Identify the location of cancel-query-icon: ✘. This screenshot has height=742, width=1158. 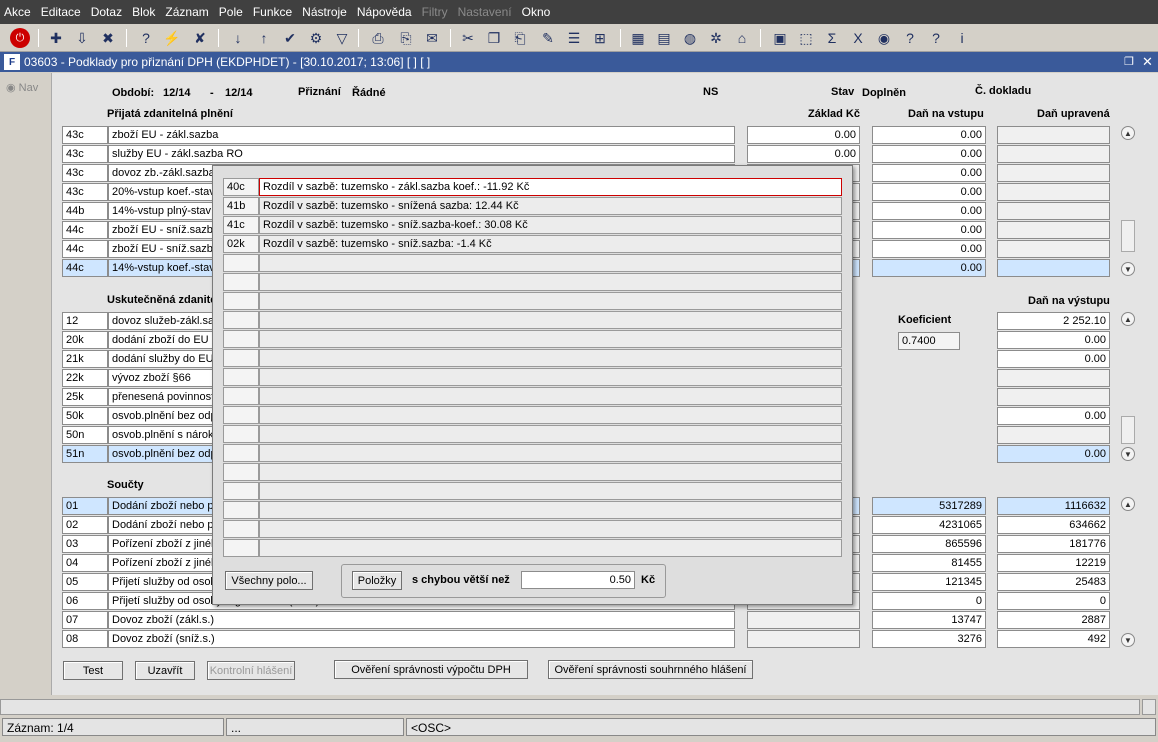
(200, 38).